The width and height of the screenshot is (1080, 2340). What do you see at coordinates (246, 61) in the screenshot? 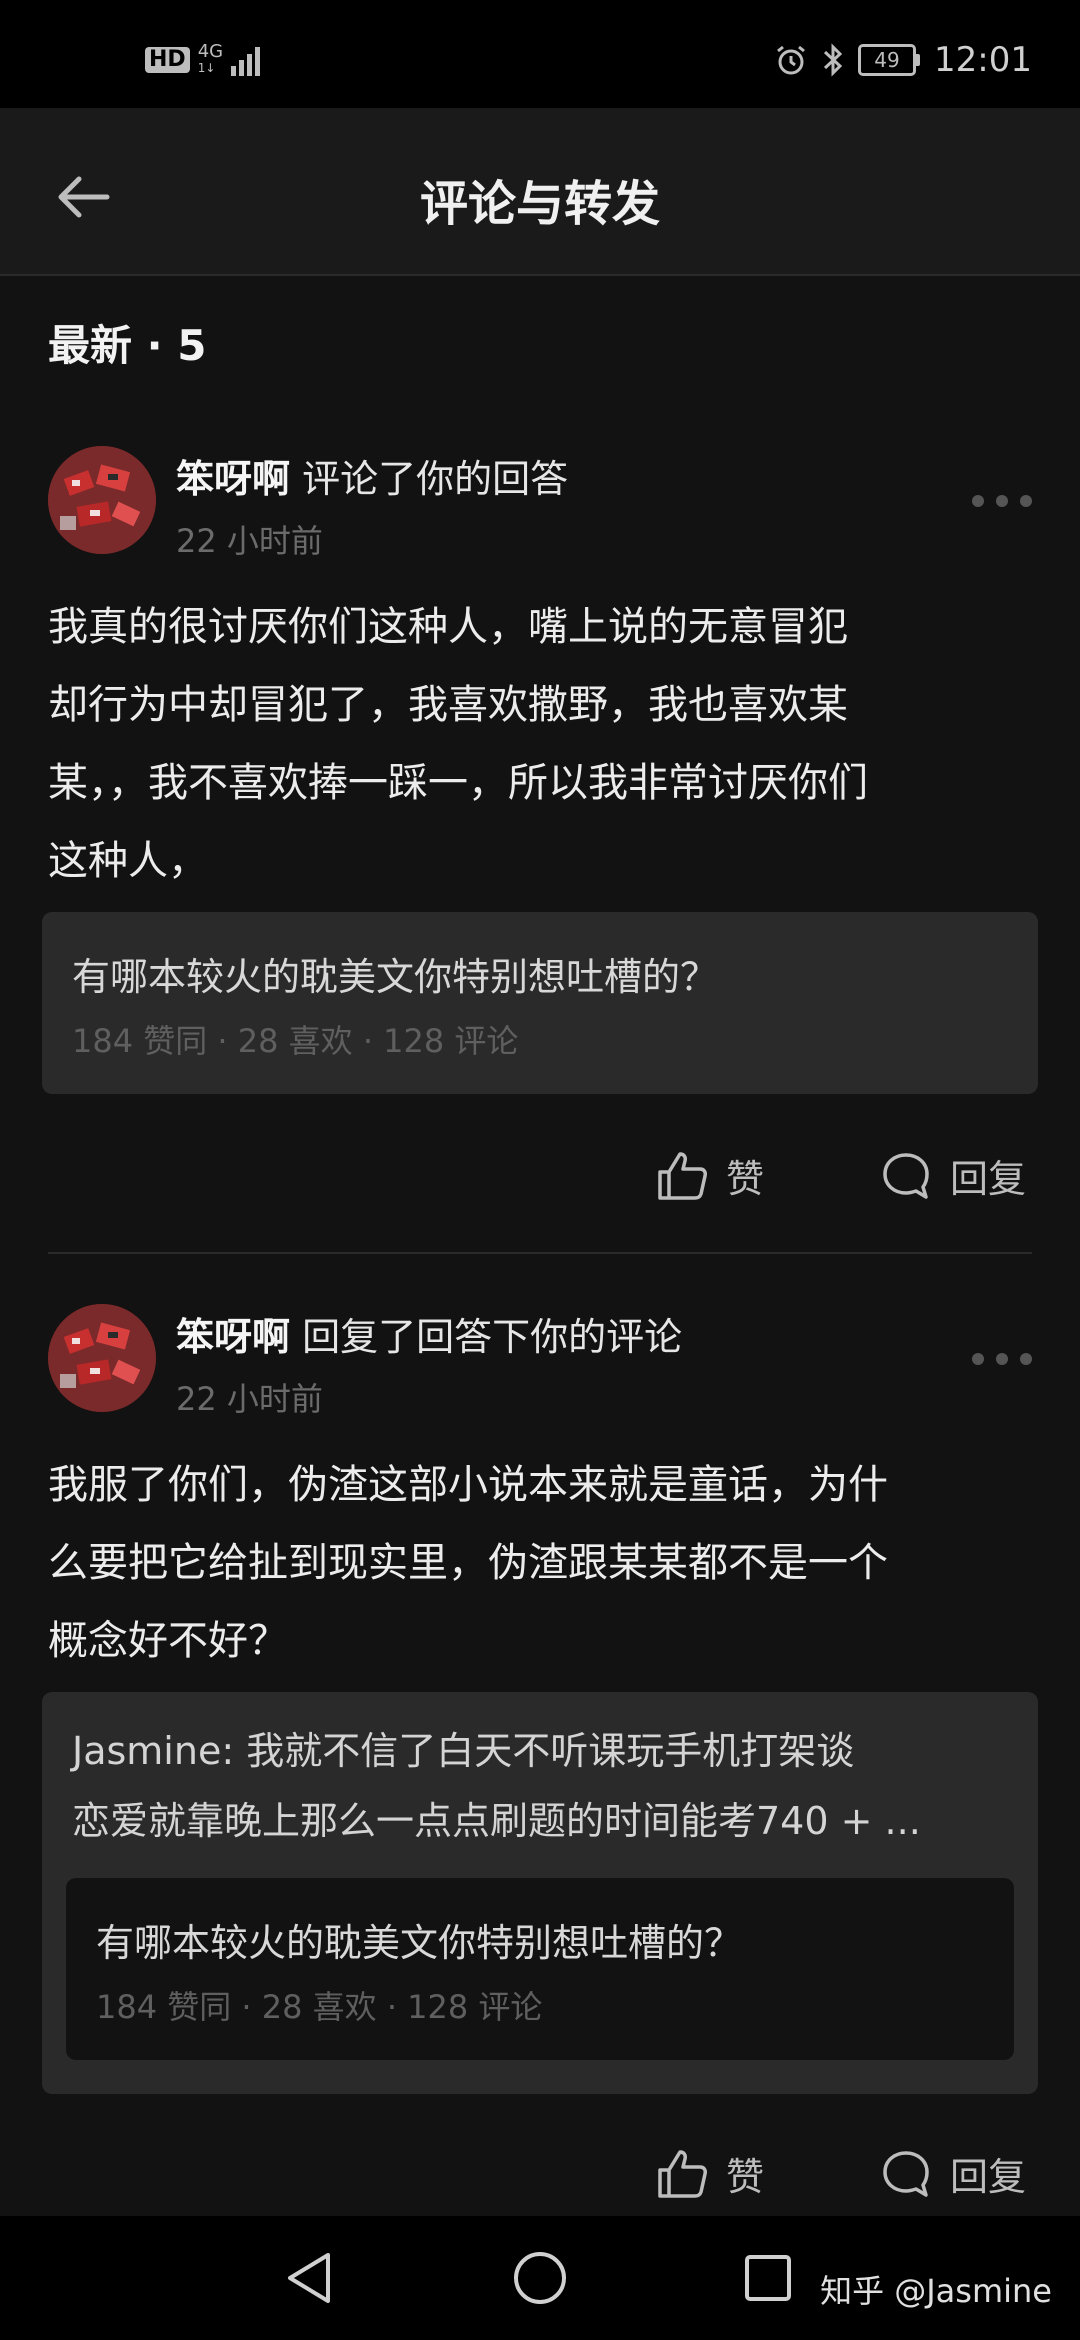
I see `signal-icon` at bounding box center [246, 61].